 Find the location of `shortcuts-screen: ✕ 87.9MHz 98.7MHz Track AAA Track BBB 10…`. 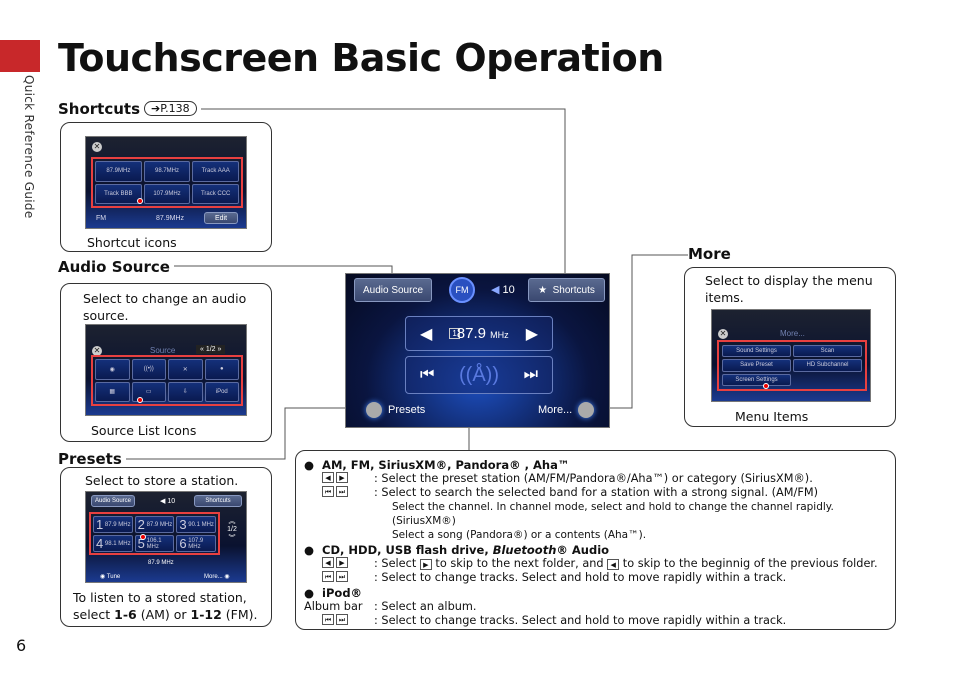

shortcuts-screen: ✕ 87.9MHz 98.7MHz Track AAA Track BBB 10… is located at coordinates (166, 182).